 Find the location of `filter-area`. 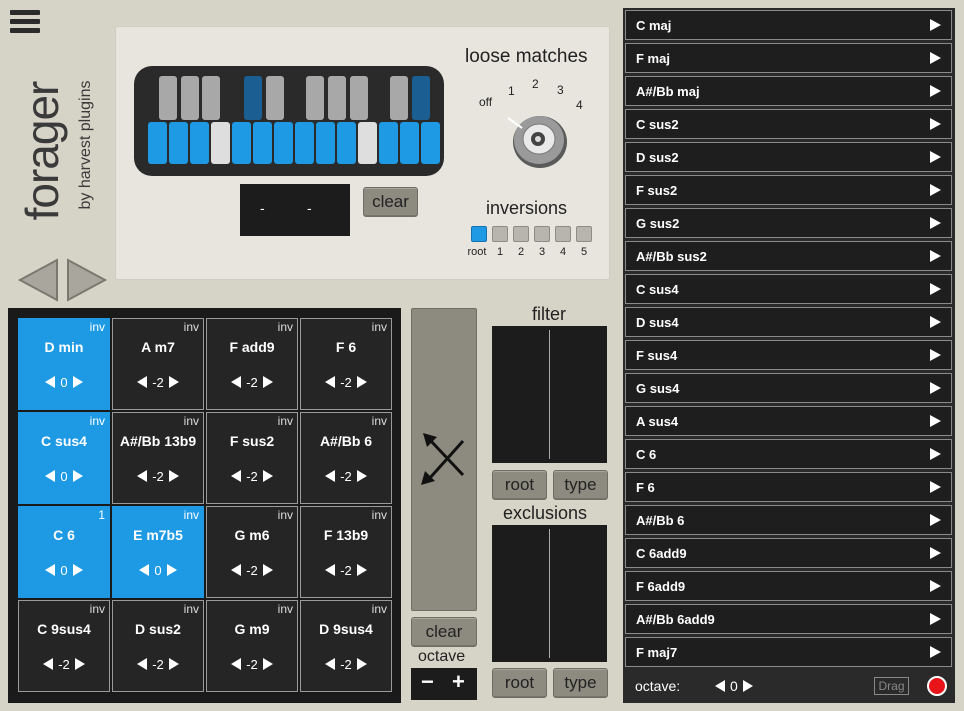

filter-area is located at coordinates (549, 394).